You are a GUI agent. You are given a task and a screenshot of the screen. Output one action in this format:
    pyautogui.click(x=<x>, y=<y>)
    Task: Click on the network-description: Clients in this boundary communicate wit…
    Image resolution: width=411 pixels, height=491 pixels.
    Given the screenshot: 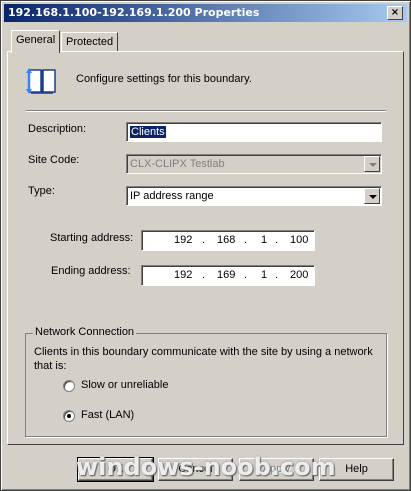 What is the action you would take?
    pyautogui.click(x=203, y=359)
    